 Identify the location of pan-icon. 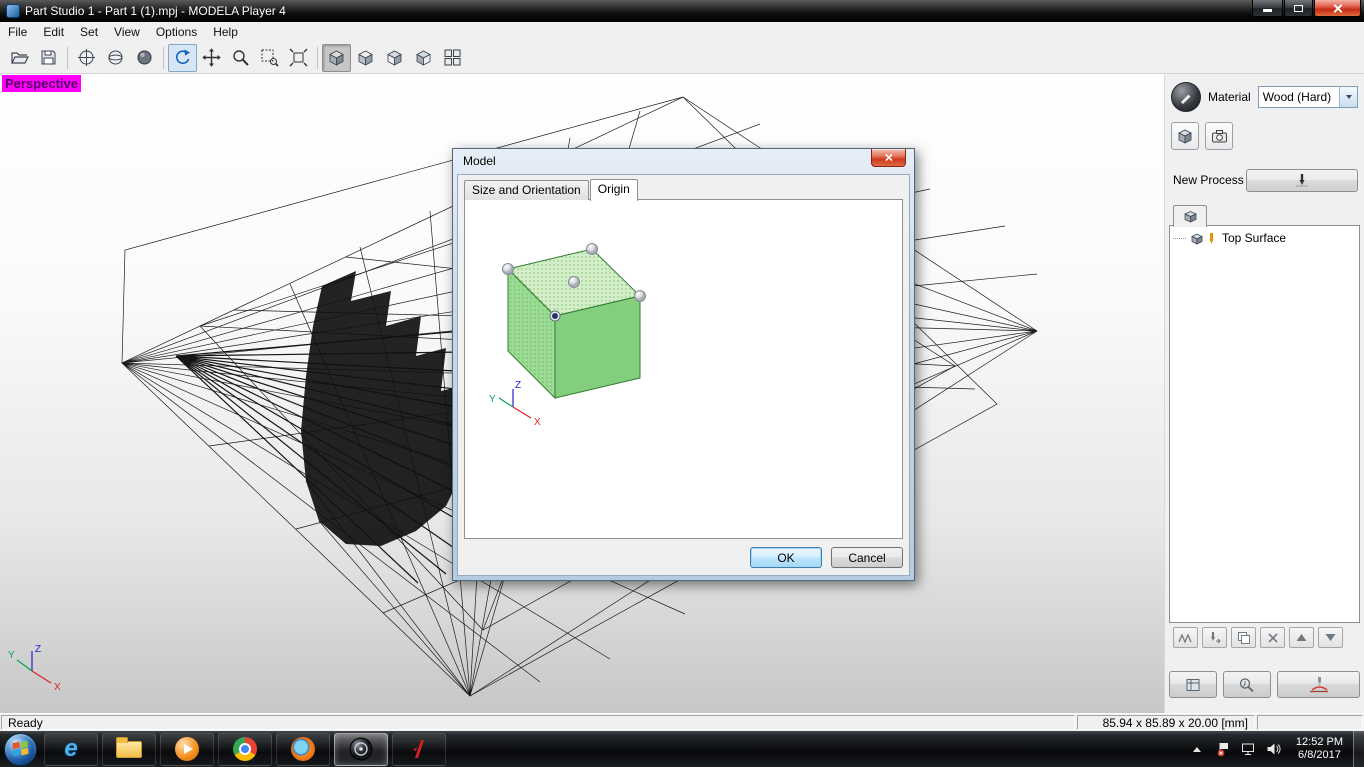
(211, 57).